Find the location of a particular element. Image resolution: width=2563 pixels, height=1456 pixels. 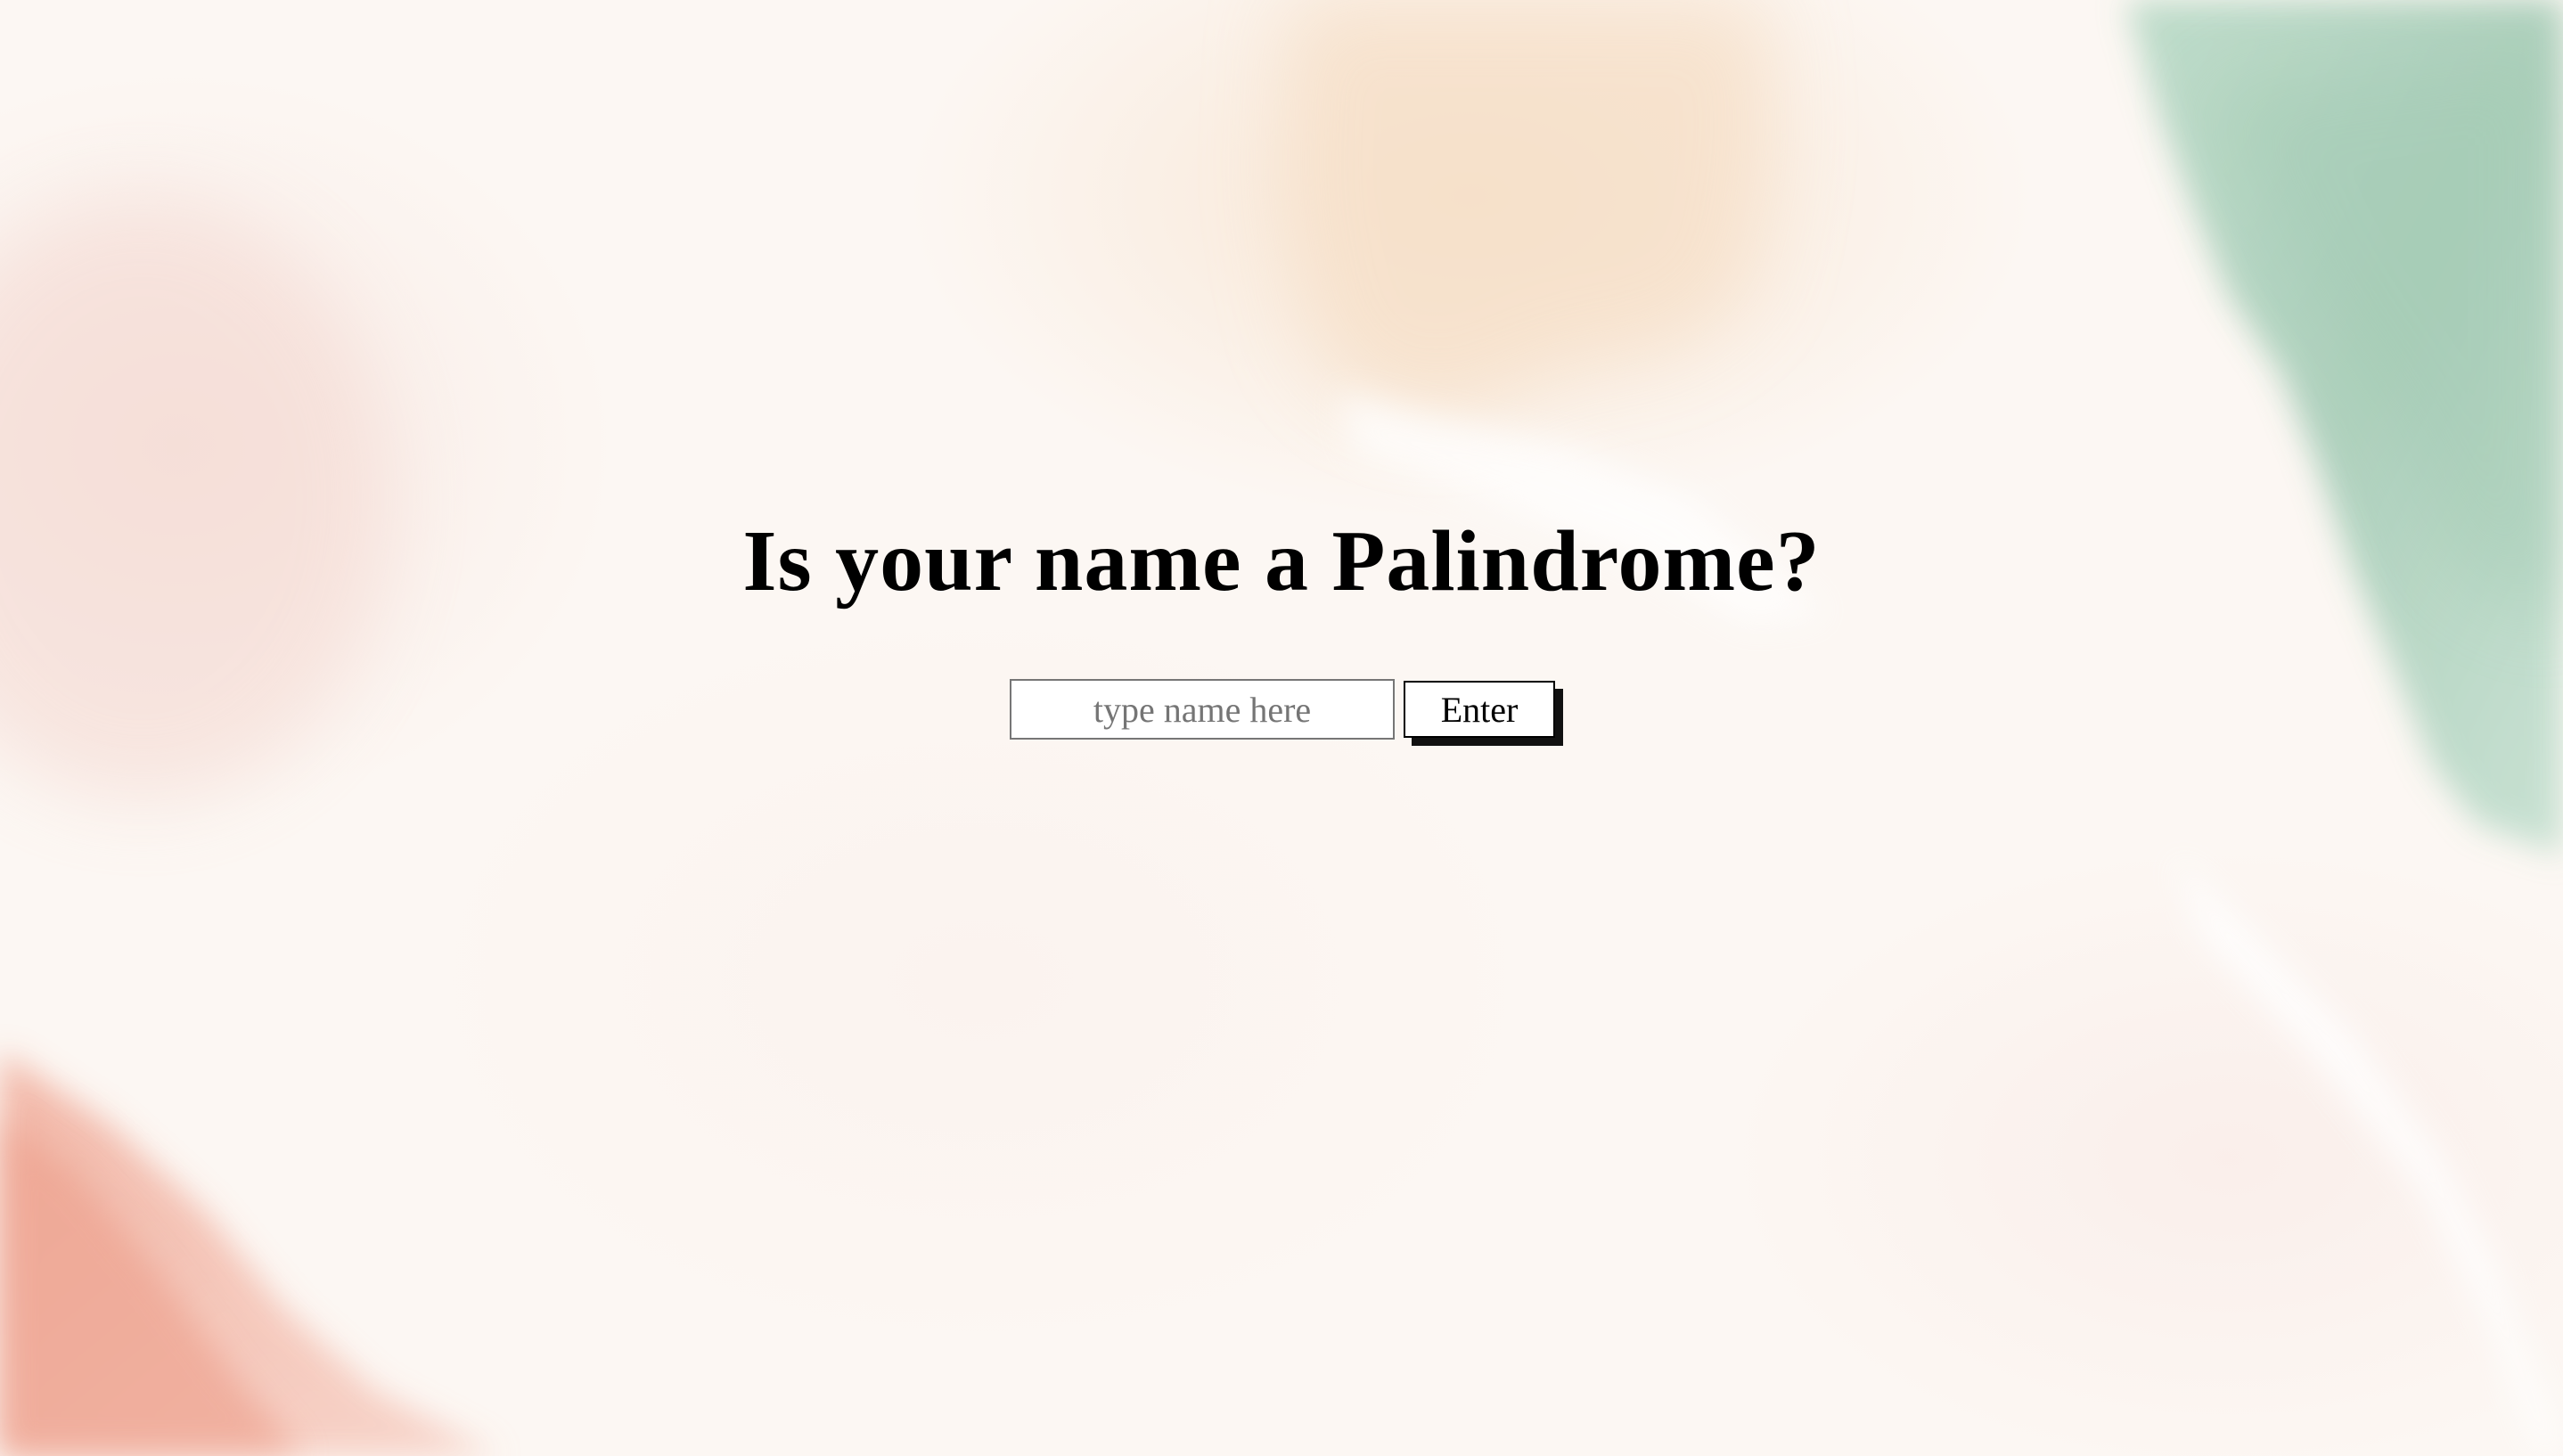

page-title: Is your name a Palindrome? is located at coordinates (1281, 561).